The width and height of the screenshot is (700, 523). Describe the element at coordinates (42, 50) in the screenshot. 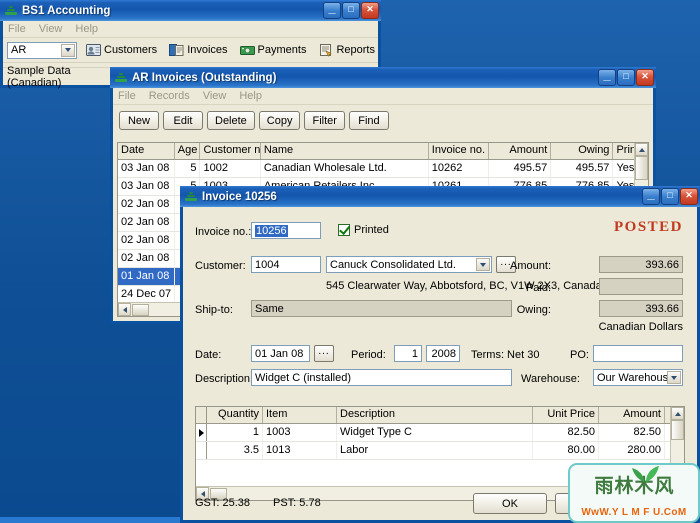

I see `module-select: AR` at that location.